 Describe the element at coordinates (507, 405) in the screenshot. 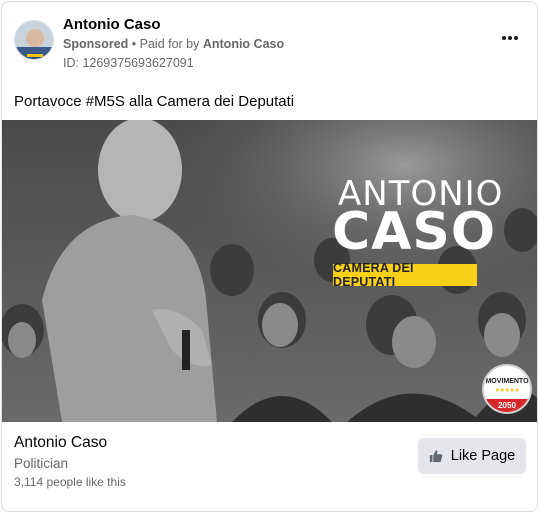

I see `logo-year: 2050` at that location.